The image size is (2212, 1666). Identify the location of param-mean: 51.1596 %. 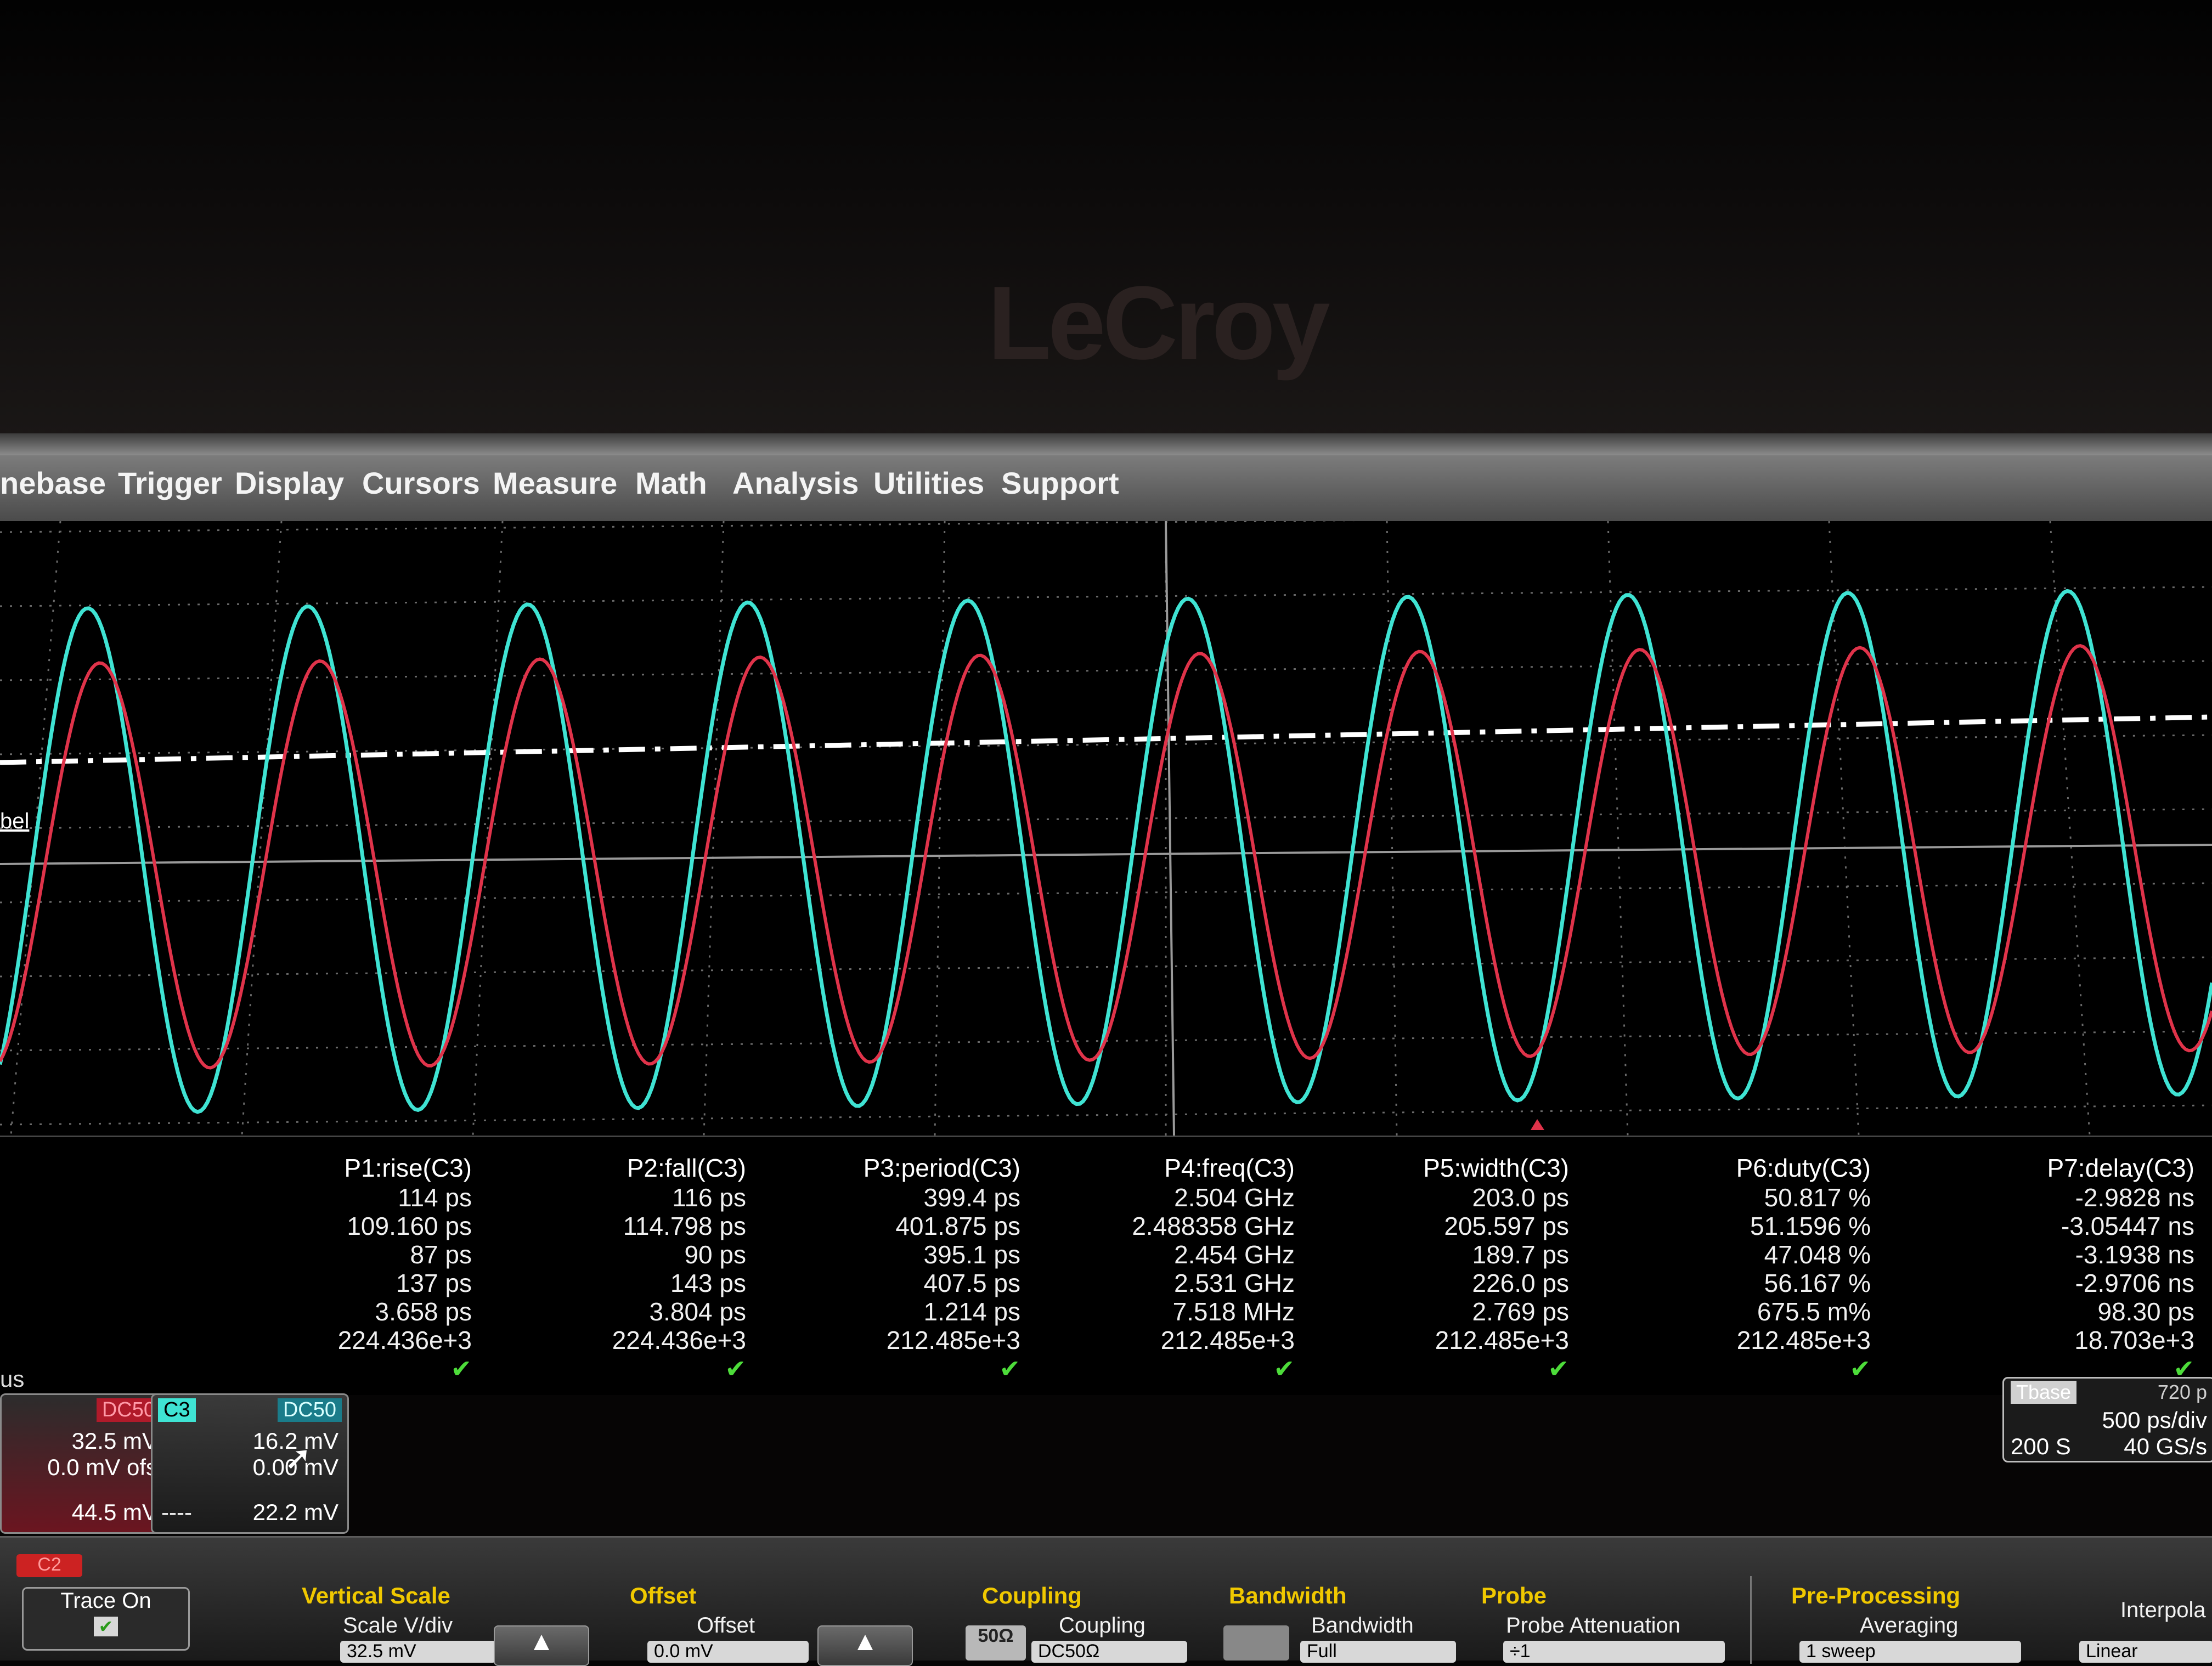
(1810, 1226).